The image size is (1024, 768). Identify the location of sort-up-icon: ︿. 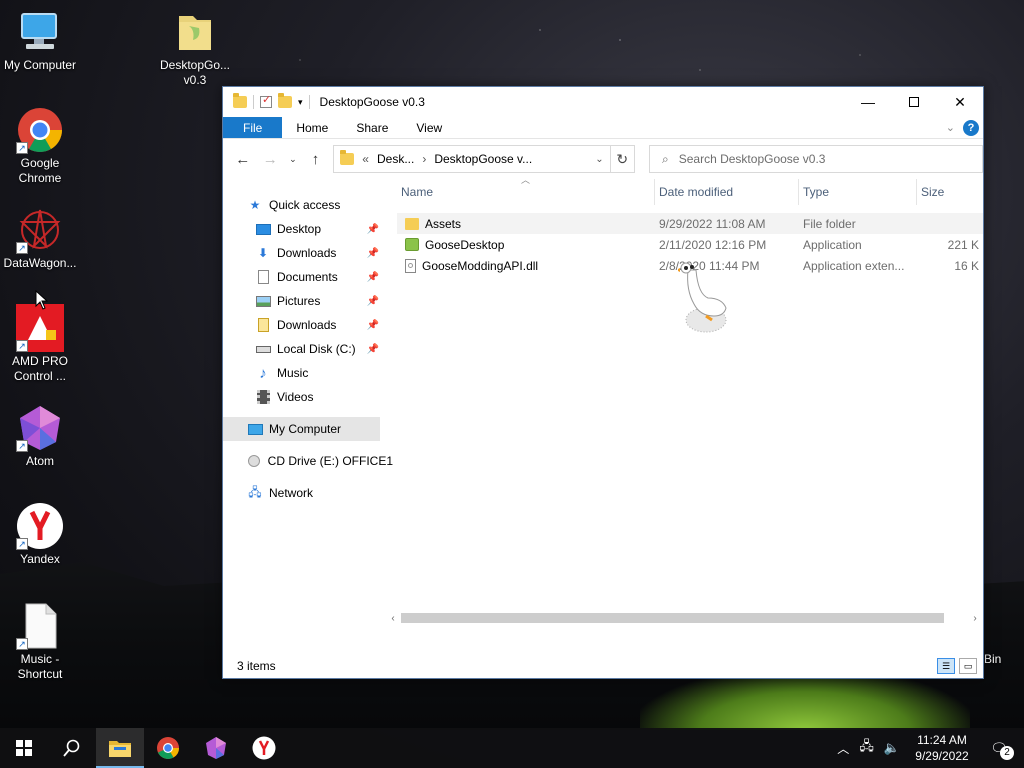
(526, 180).